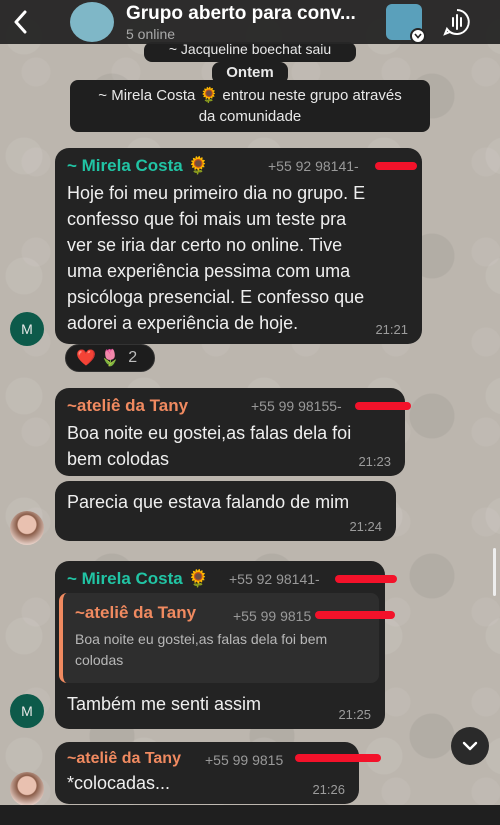  Describe the element at coordinates (151, 33) in the screenshot. I see `online-count: 5 online` at that location.